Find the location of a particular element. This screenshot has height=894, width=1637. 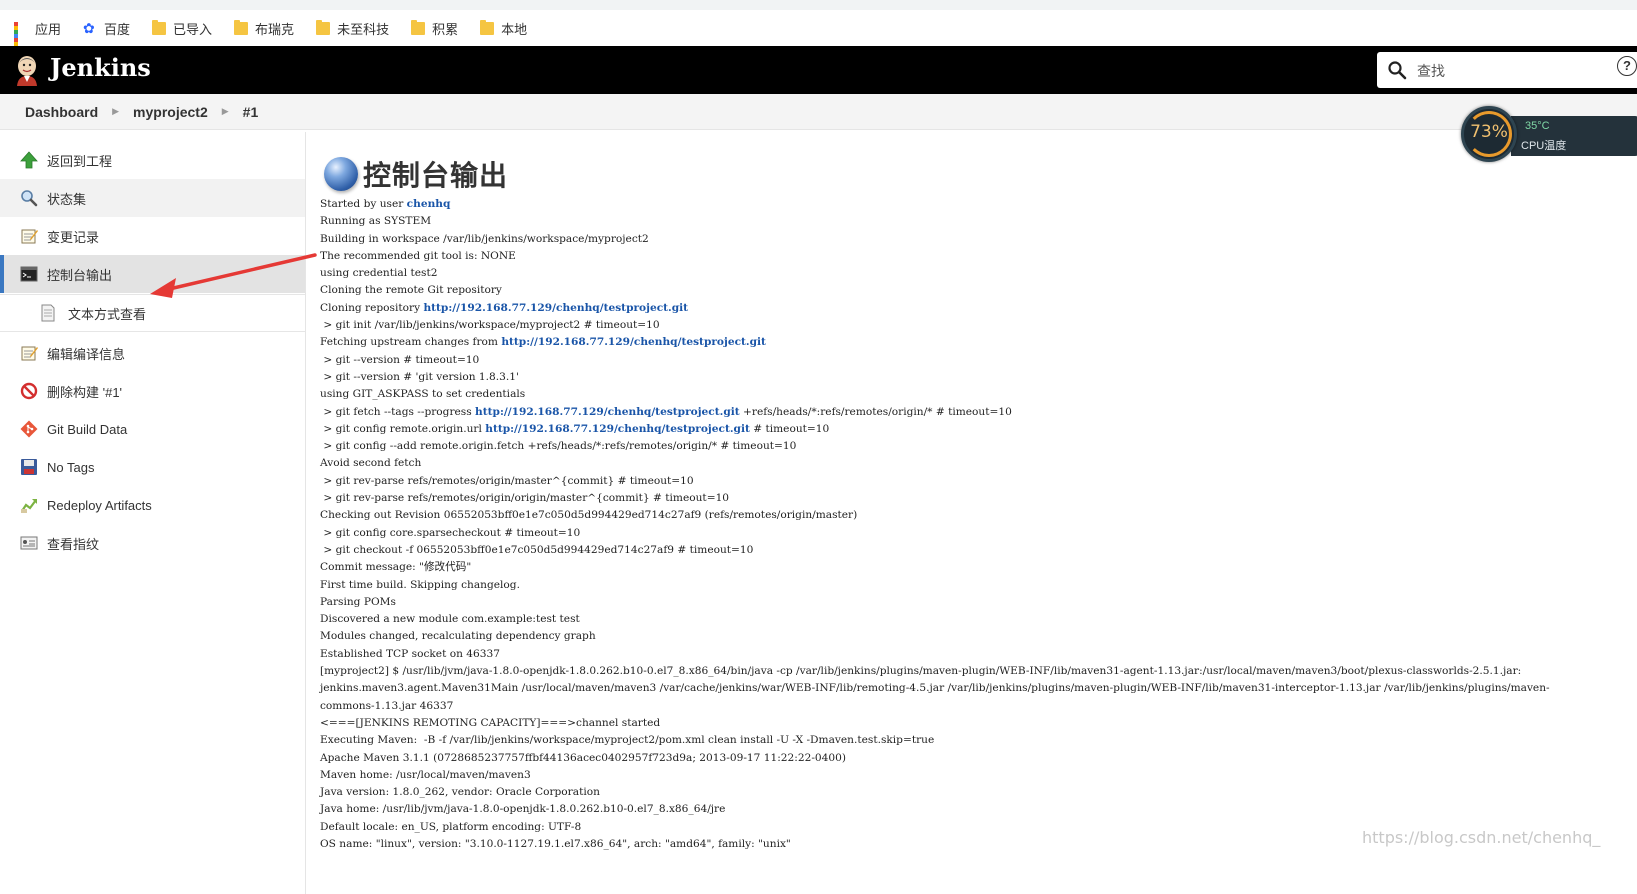

sidebar-item-delete-build: 删除构建 '#1' is located at coordinates (152, 391).